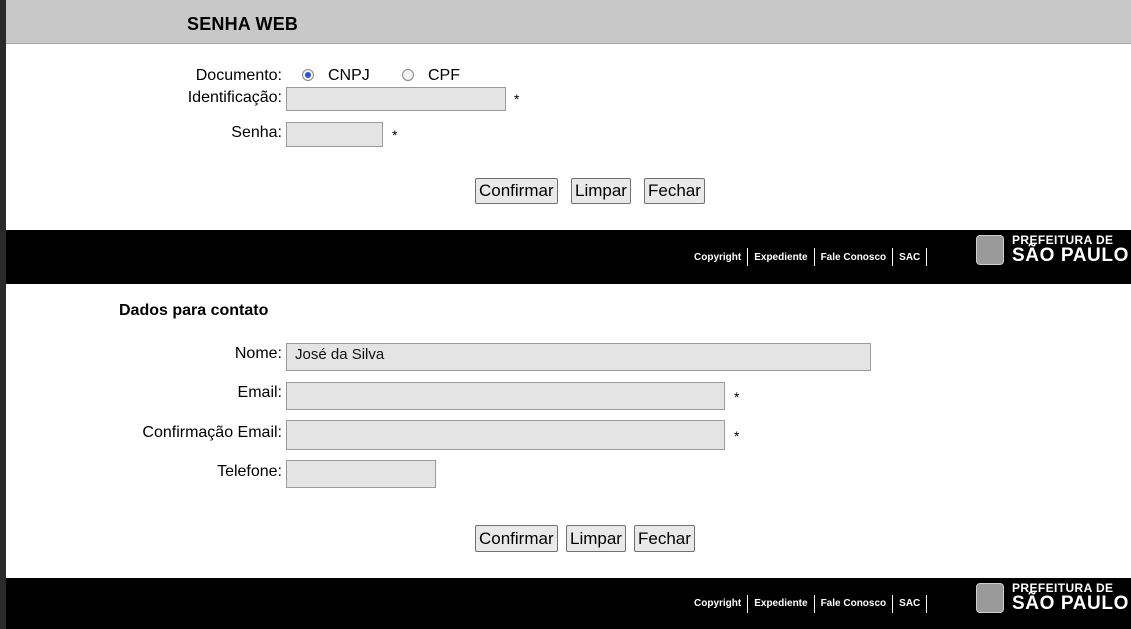 Image resolution: width=1131 pixels, height=629 pixels. I want to click on cpf-label: CPF, so click(444, 76).